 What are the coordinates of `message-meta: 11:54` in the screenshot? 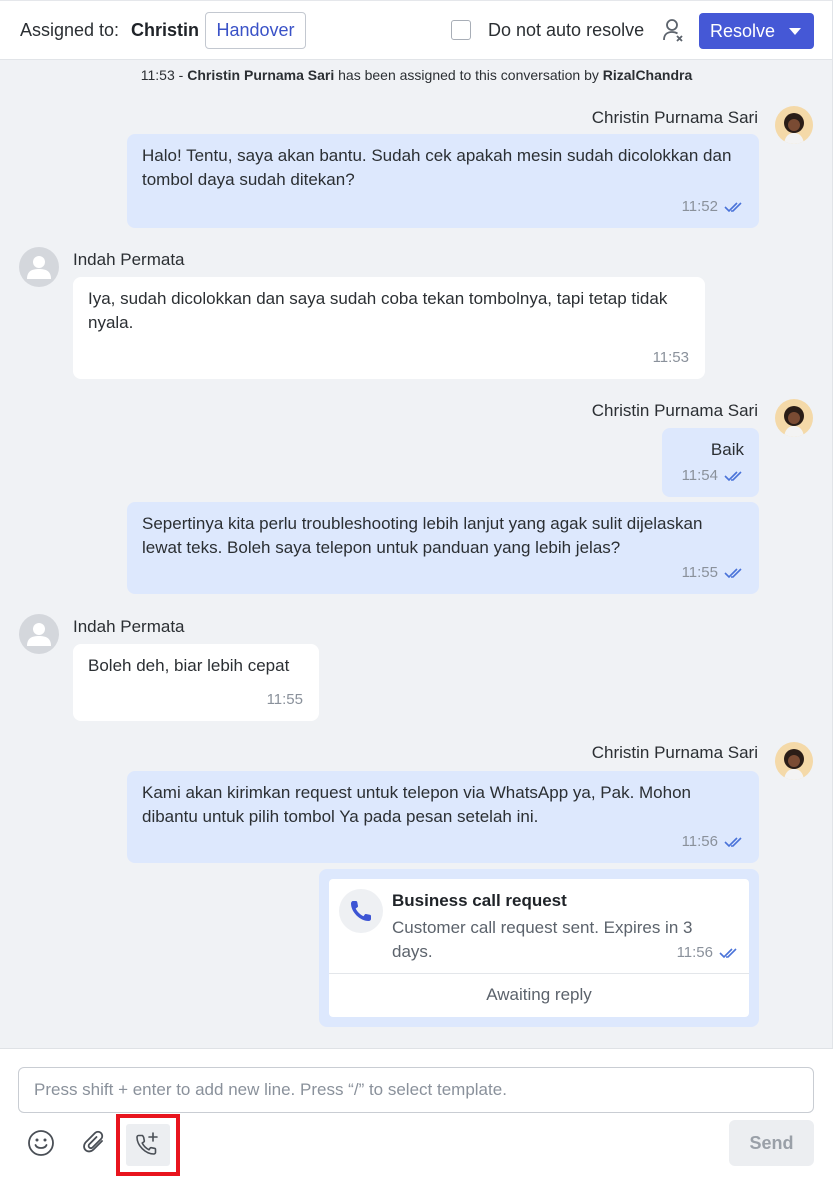 It's located at (713, 476).